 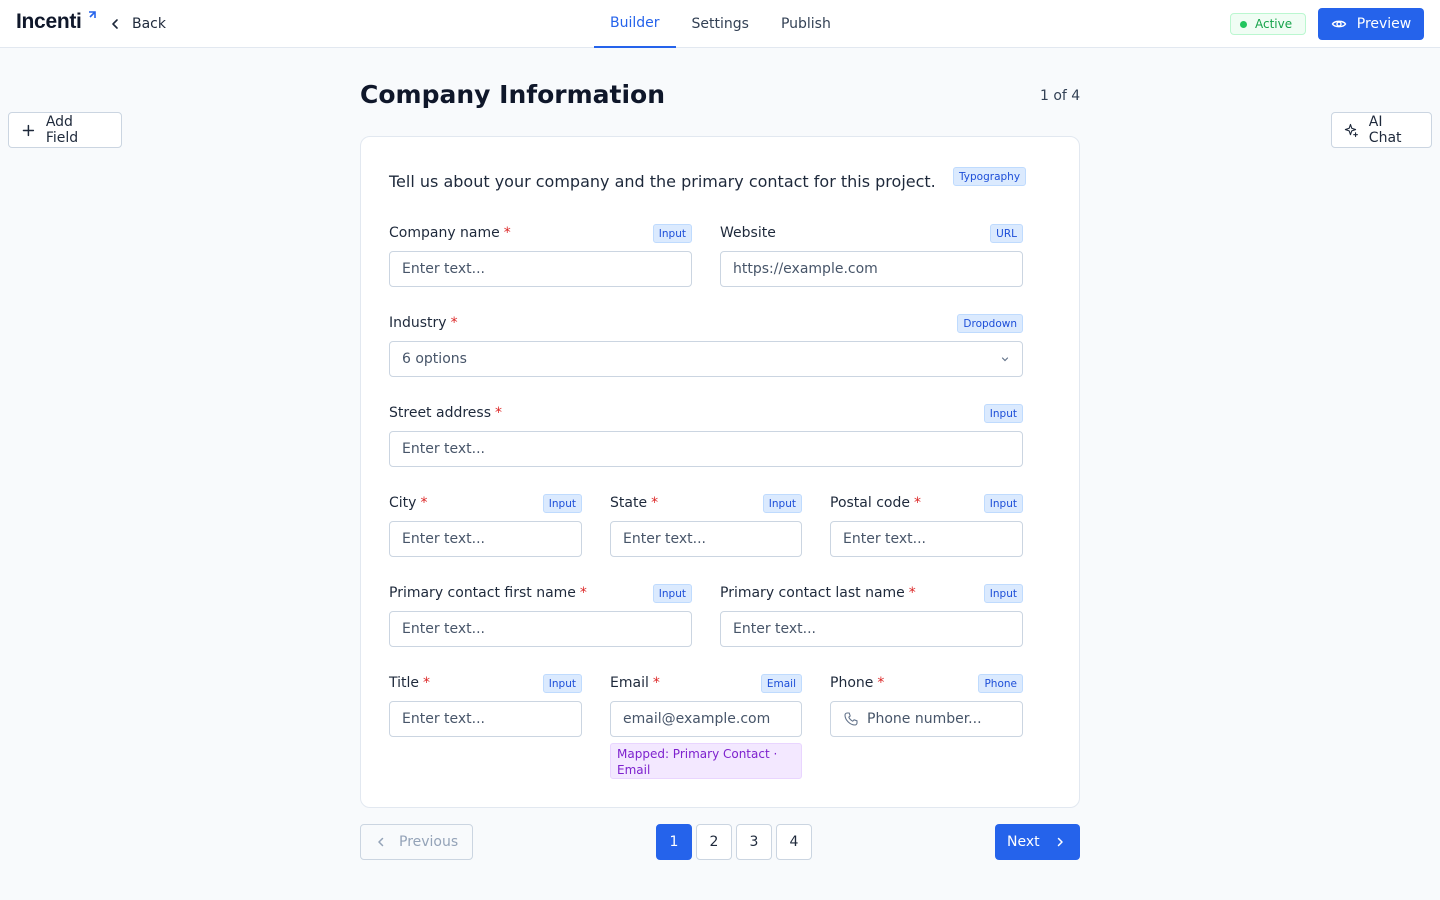 What do you see at coordinates (990, 176) in the screenshot?
I see `typography-badge: Typography` at bounding box center [990, 176].